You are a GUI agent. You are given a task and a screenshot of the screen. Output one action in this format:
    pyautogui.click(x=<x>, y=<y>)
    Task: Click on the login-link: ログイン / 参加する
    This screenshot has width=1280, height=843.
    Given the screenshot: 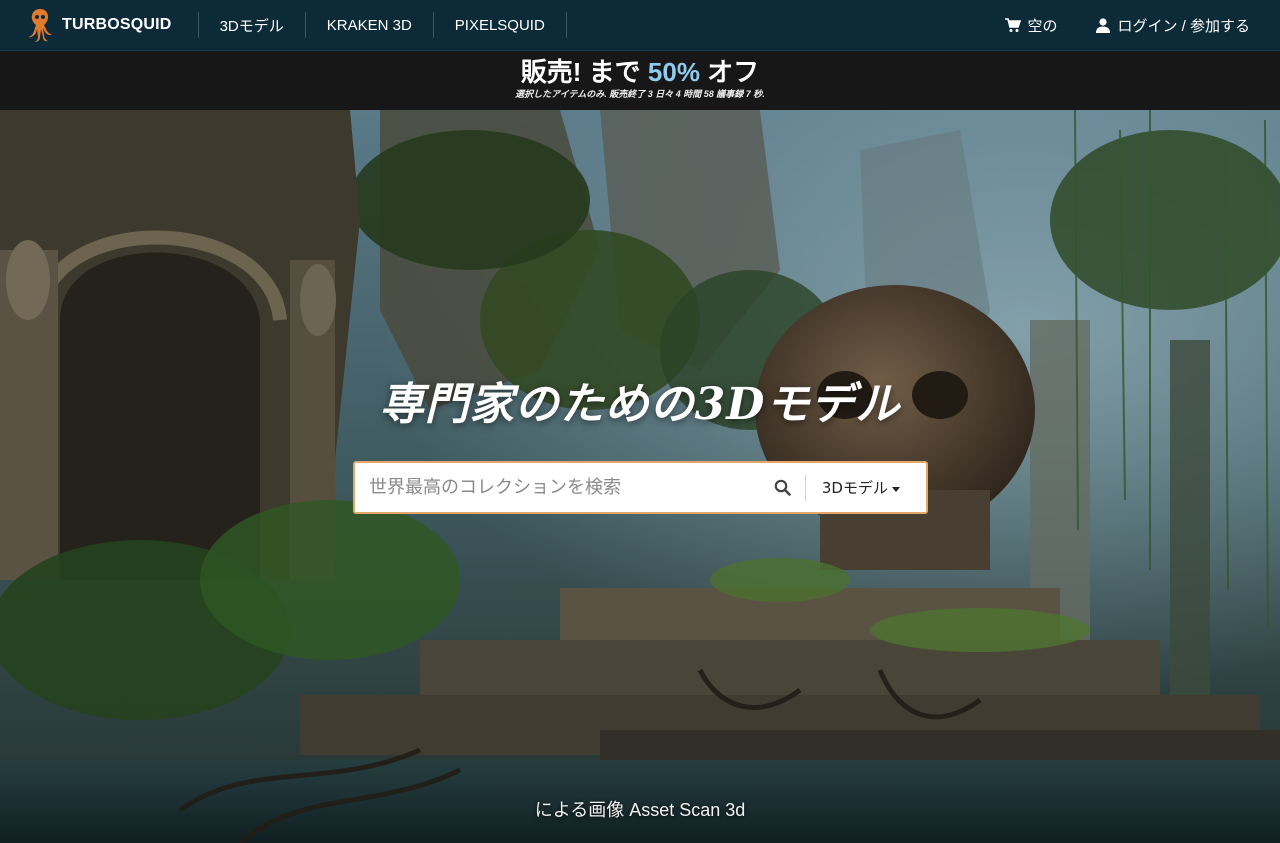 What is the action you would take?
    pyautogui.click(x=1153, y=25)
    